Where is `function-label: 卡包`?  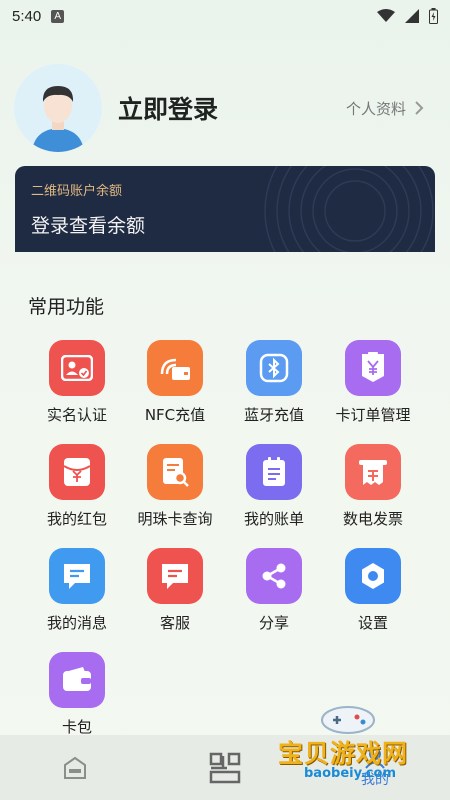 function-label: 卡包 is located at coordinates (76, 727).